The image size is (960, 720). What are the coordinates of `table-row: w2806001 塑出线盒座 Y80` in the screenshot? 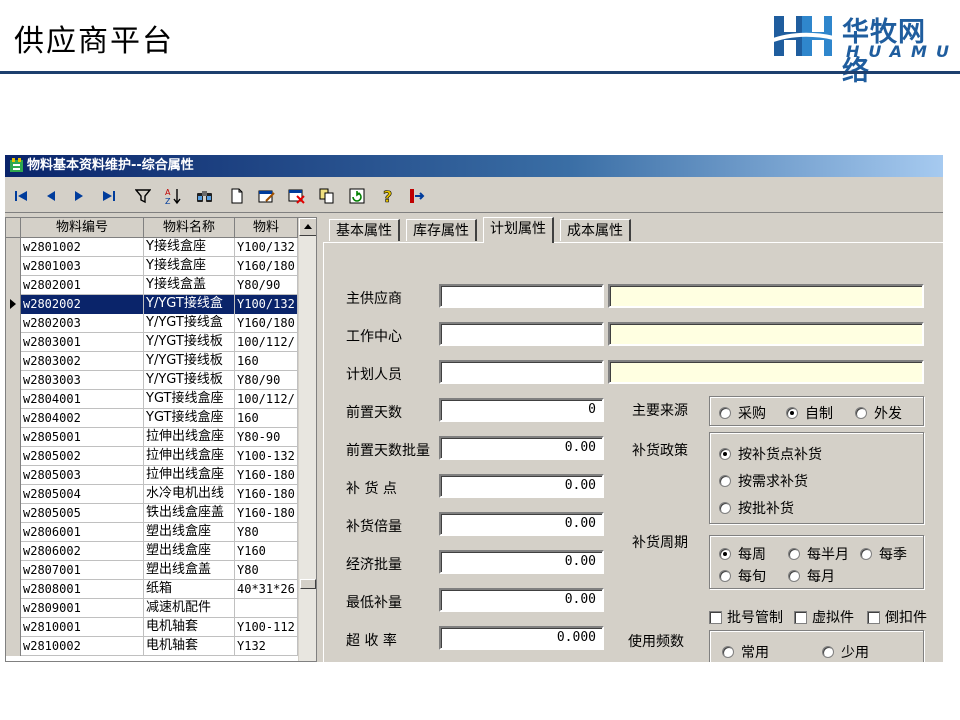 It's located at (152, 532).